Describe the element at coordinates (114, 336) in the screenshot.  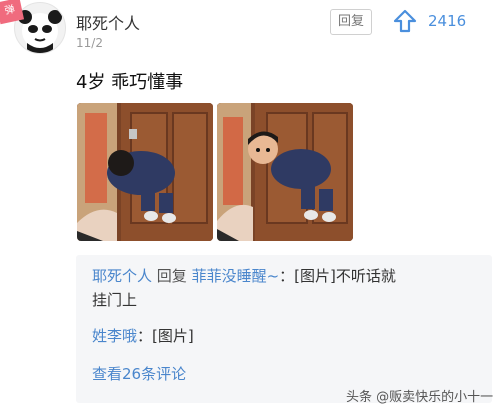
I see `reply-author: 姓李哦` at that location.